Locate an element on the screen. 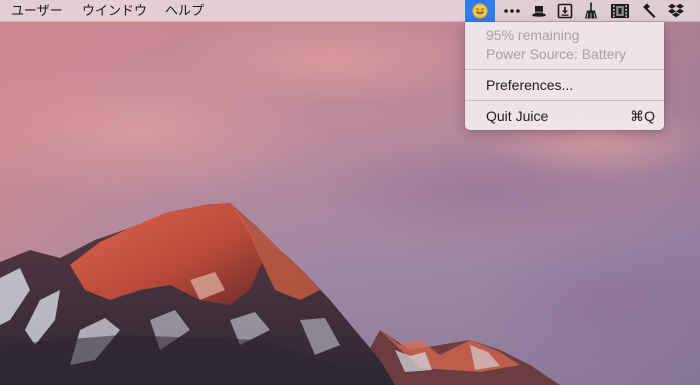 The width and height of the screenshot is (700, 385). juice-emoji-icon is located at coordinates (480, 11).